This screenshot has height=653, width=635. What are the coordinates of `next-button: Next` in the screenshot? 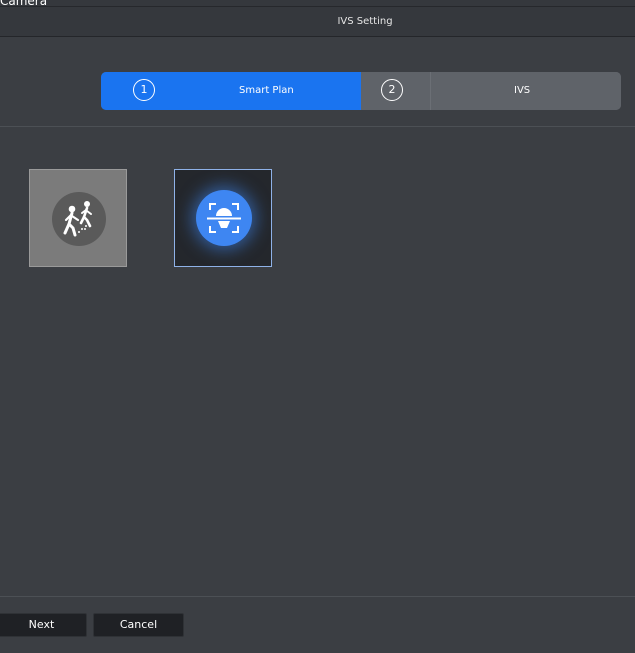 It's located at (43, 625).